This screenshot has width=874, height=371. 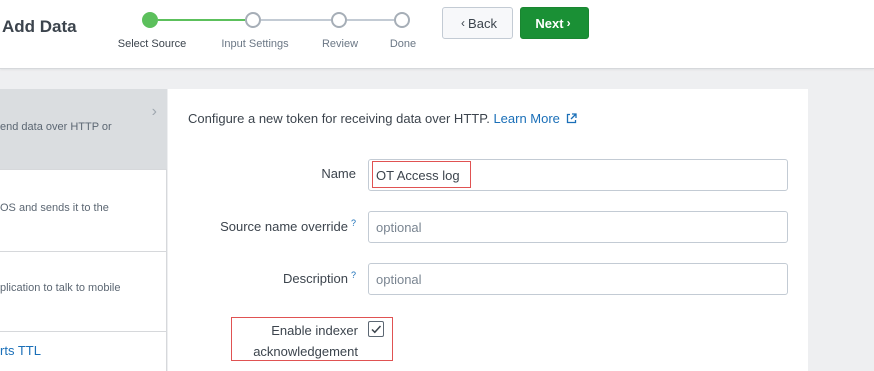 I want to click on step-dot-review, so click(x=339, y=20).